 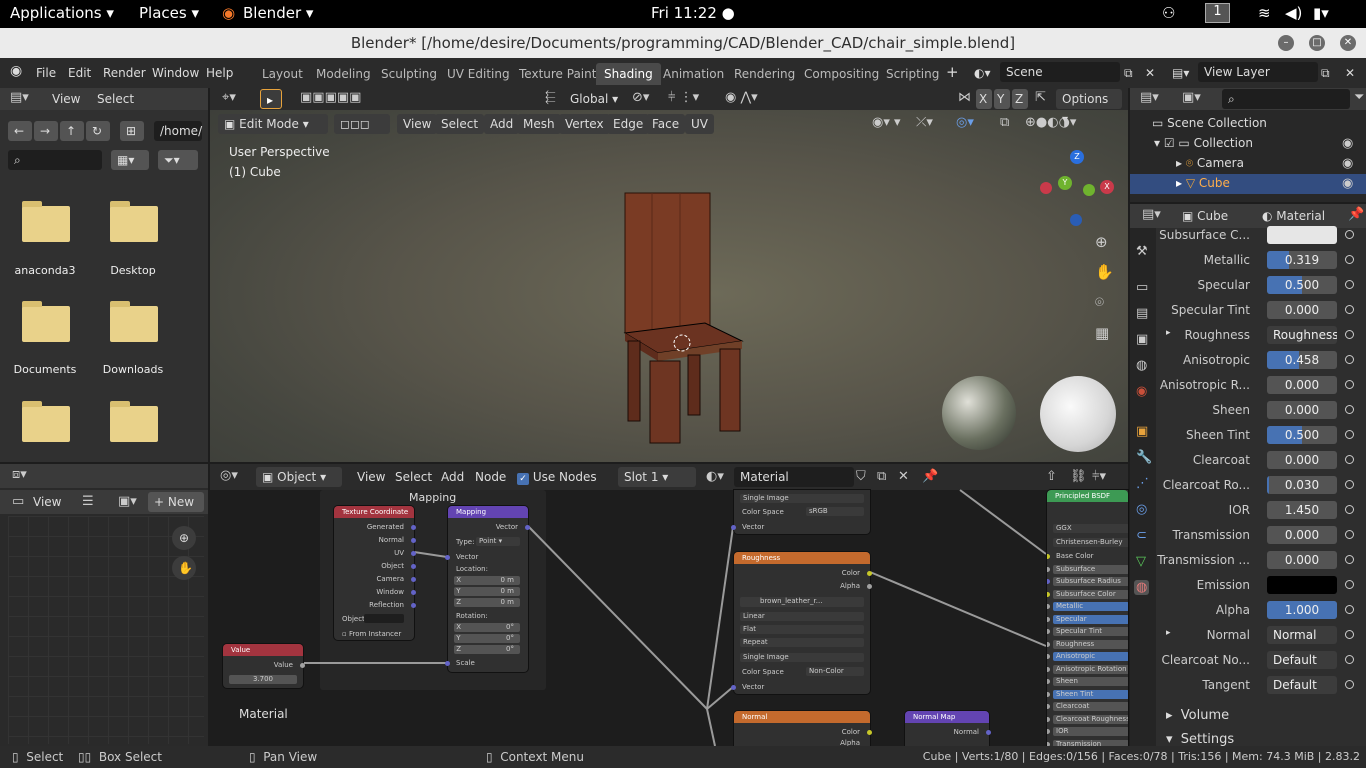 I want to click on folder-label: anaconda3, so click(x=45, y=270).